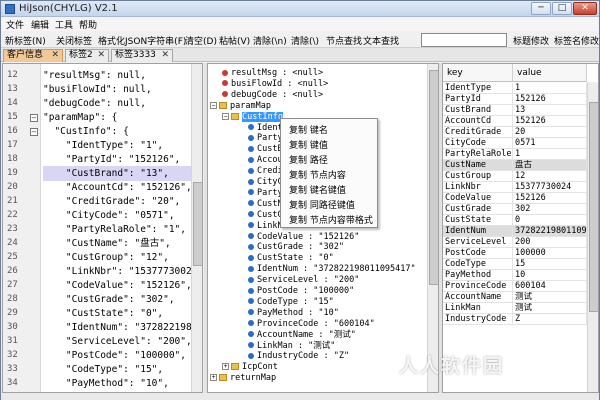  What do you see at coordinates (305, 40) in the screenshot?
I see `clear-backslash-button: 清除(\)` at bounding box center [305, 40].